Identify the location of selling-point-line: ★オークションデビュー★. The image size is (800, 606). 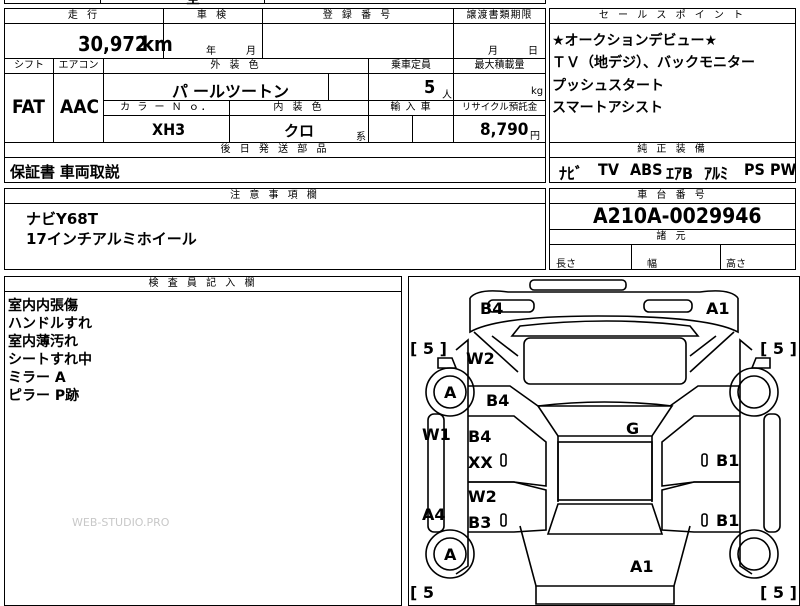
(635, 41).